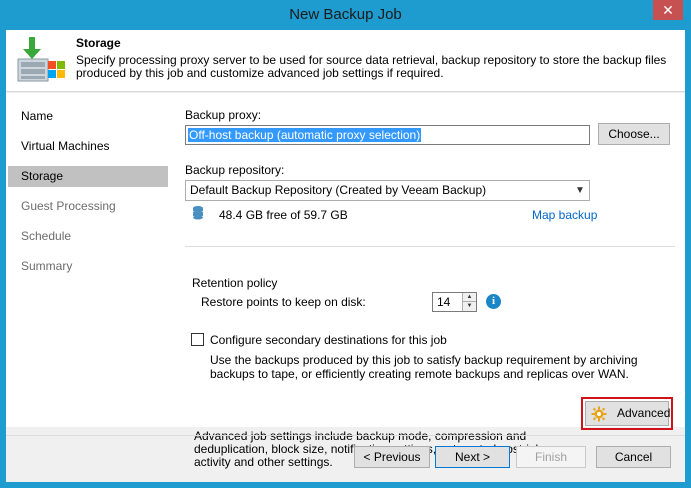 This screenshot has width=691, height=488. I want to click on restore-points-stepper: 14 ▲ ▼, so click(454, 302).